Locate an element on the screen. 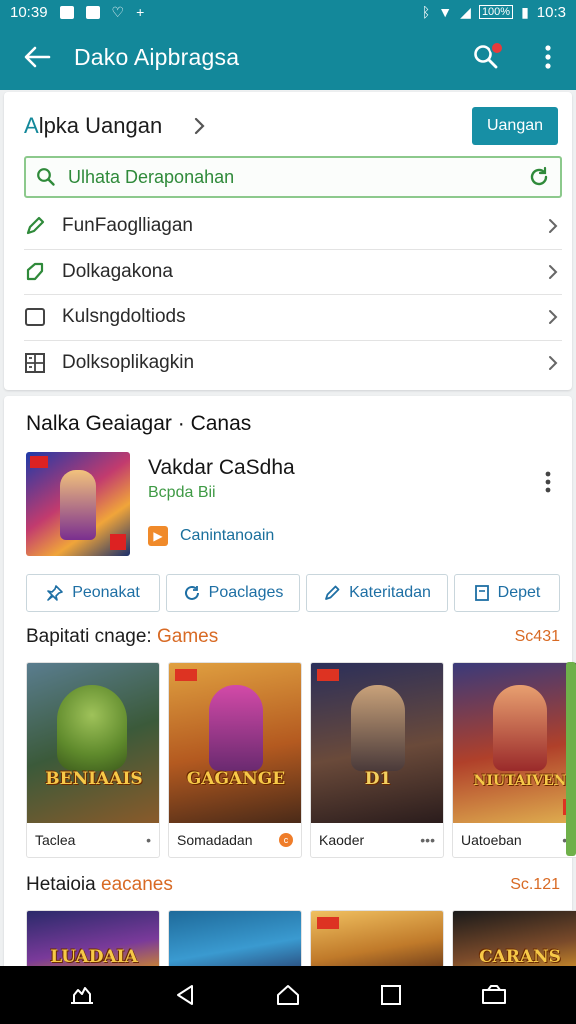 The height and width of the screenshot is (1024, 576). hand-icon is located at coordinates (81, 995).